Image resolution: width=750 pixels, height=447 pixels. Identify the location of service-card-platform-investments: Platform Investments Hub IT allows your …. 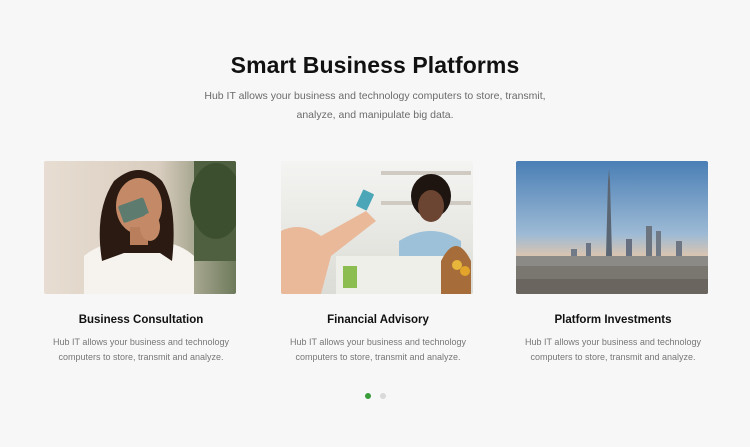
(613, 263).